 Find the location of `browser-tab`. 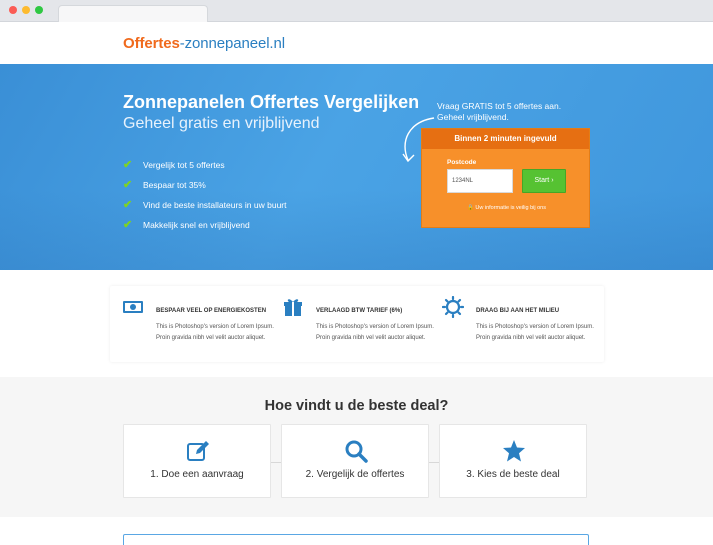

browser-tab is located at coordinates (133, 13).